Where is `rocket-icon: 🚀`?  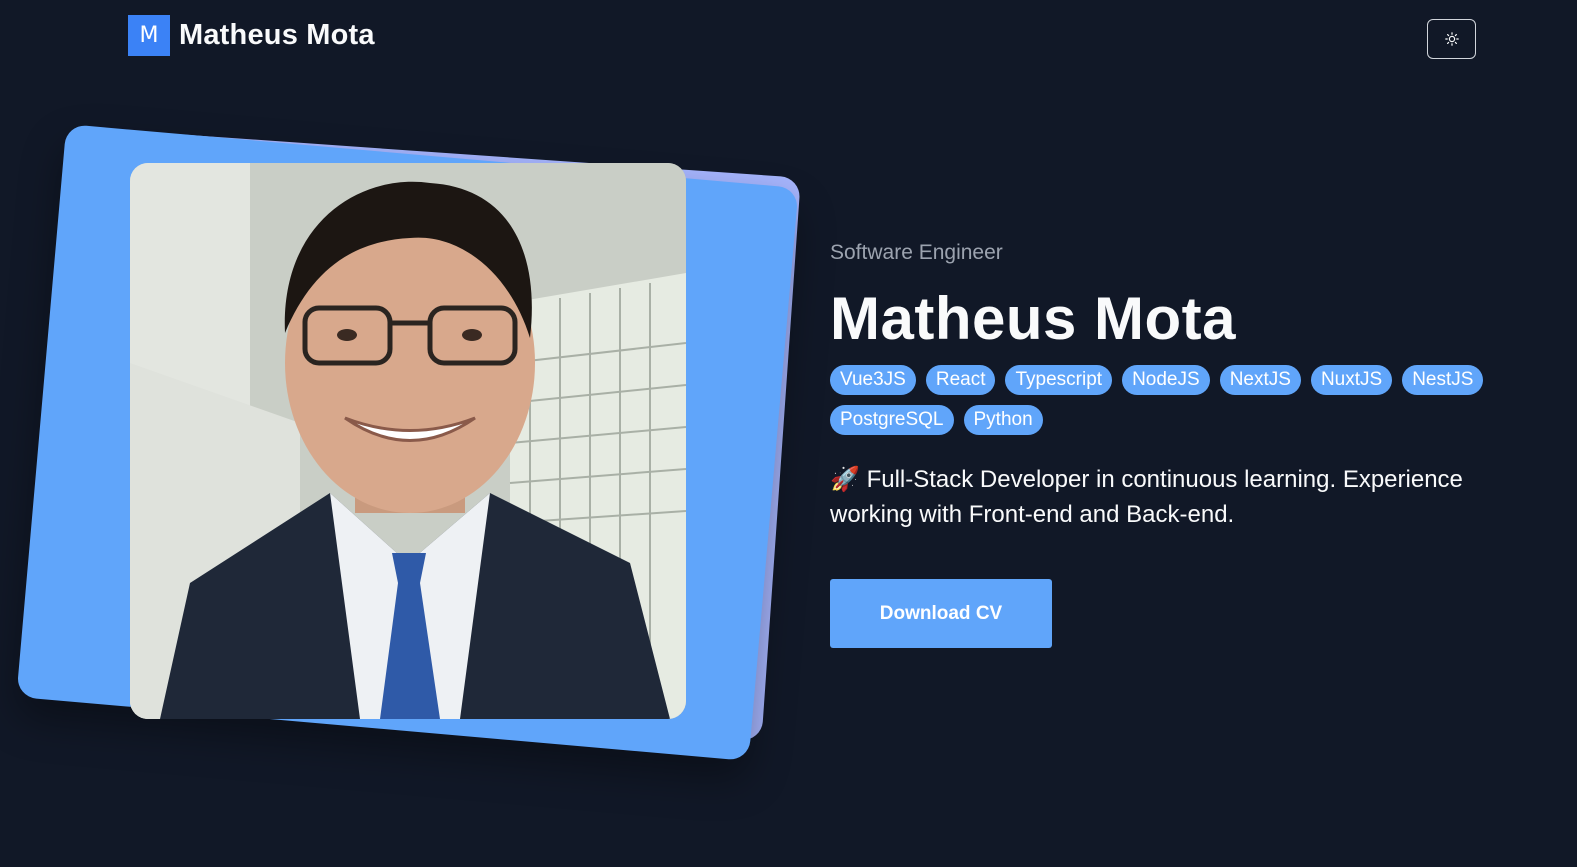 rocket-icon: 🚀 is located at coordinates (845, 479).